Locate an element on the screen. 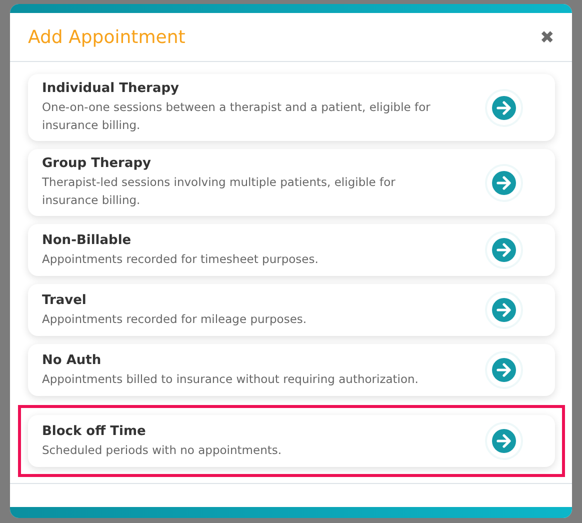 The width and height of the screenshot is (582, 523). option-description: Appointments recorded for timesheet purposes. is located at coordinates (181, 259).